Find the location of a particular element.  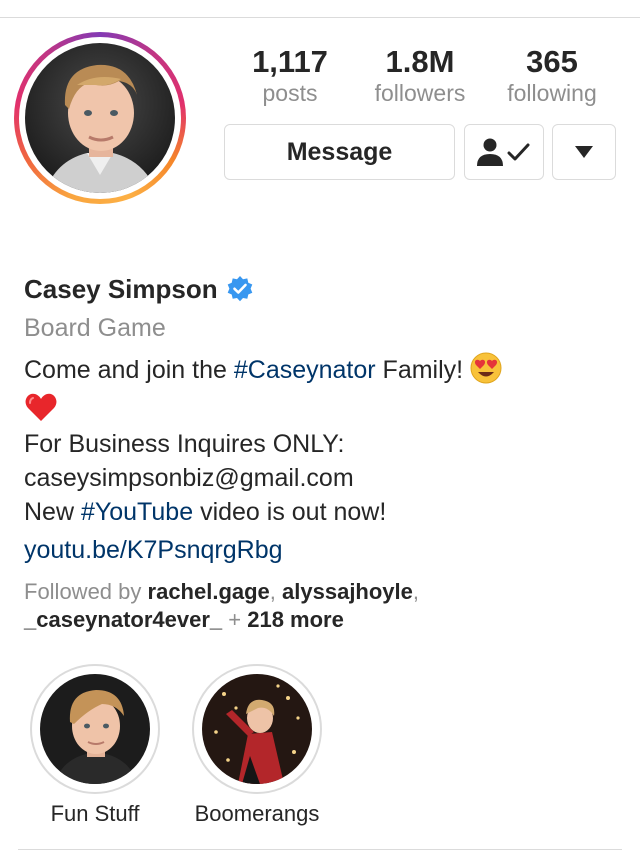

profile-avatar is located at coordinates (100, 118).